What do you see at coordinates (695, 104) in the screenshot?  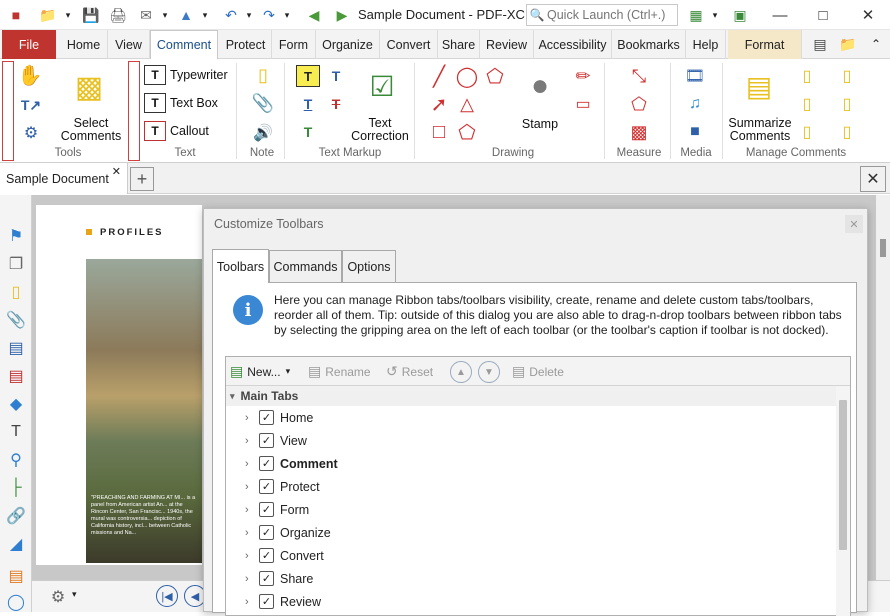 I see `audio-icon: ♫` at bounding box center [695, 104].